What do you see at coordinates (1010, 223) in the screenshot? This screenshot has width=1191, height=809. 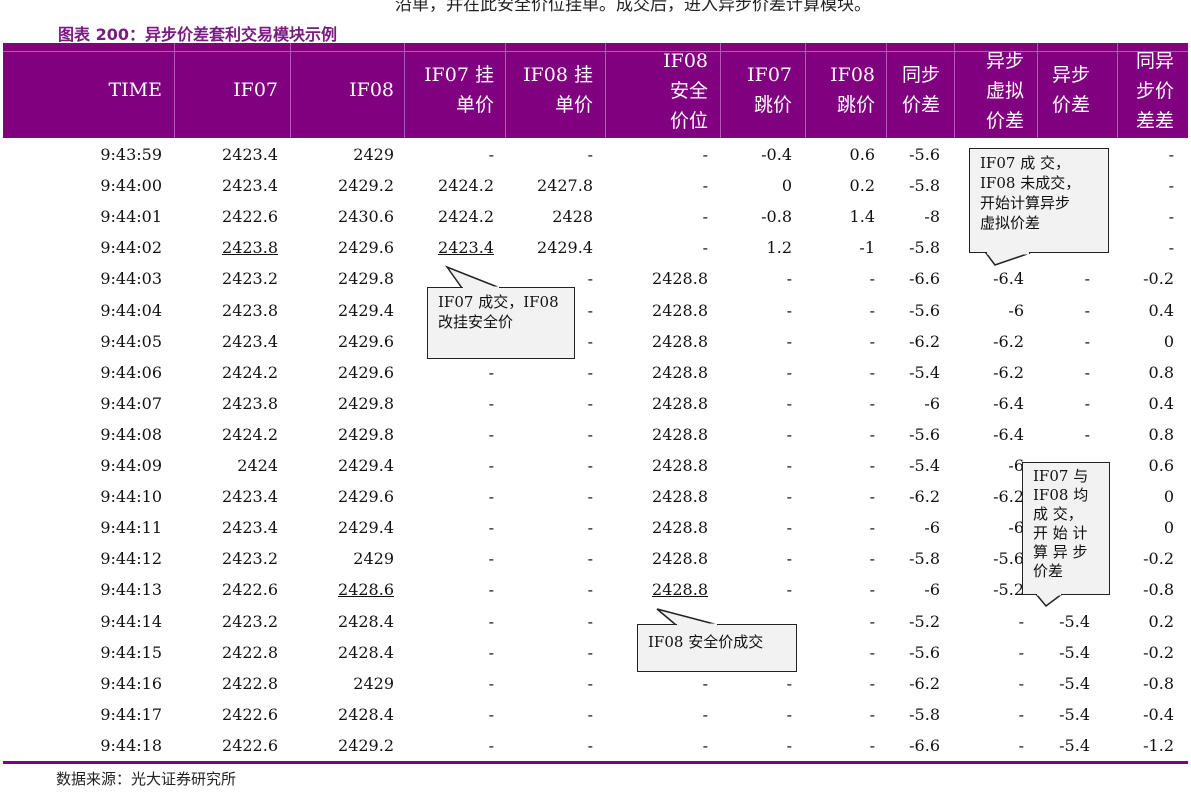 I see `callout-line: 虚拟价差` at bounding box center [1010, 223].